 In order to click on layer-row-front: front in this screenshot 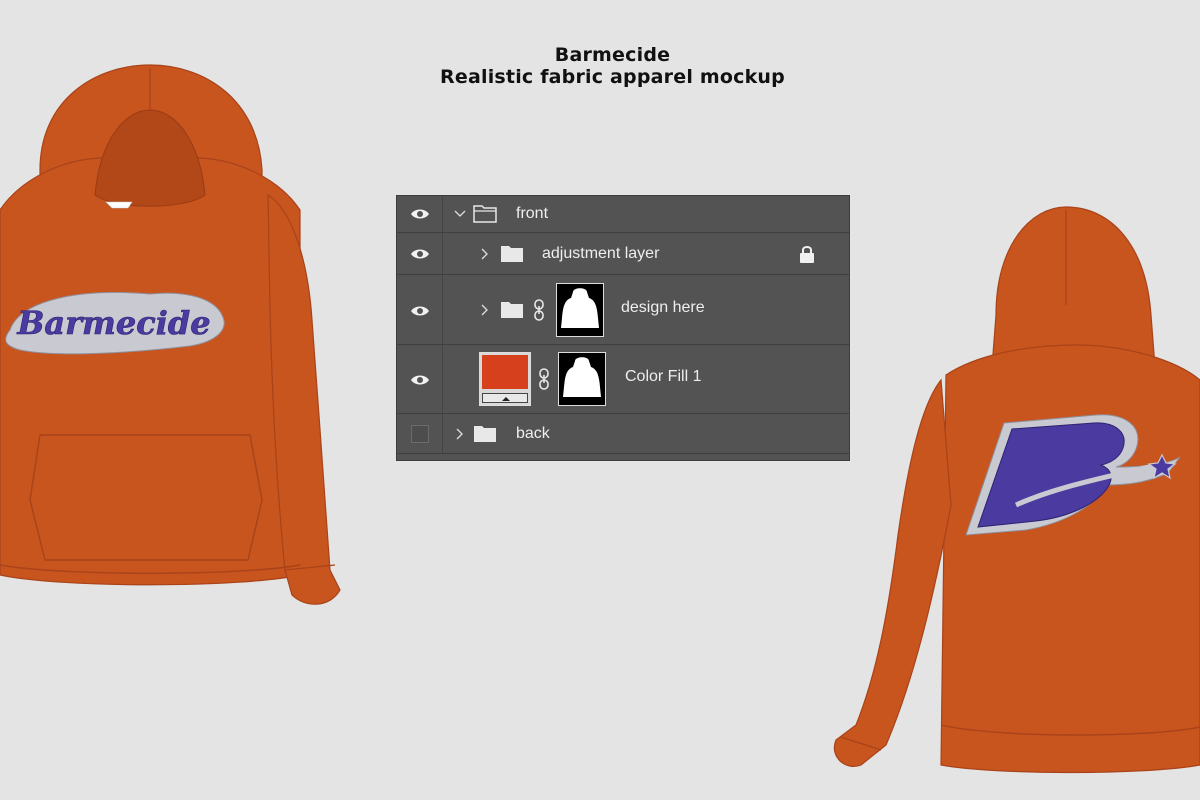, I will do `click(623, 214)`.